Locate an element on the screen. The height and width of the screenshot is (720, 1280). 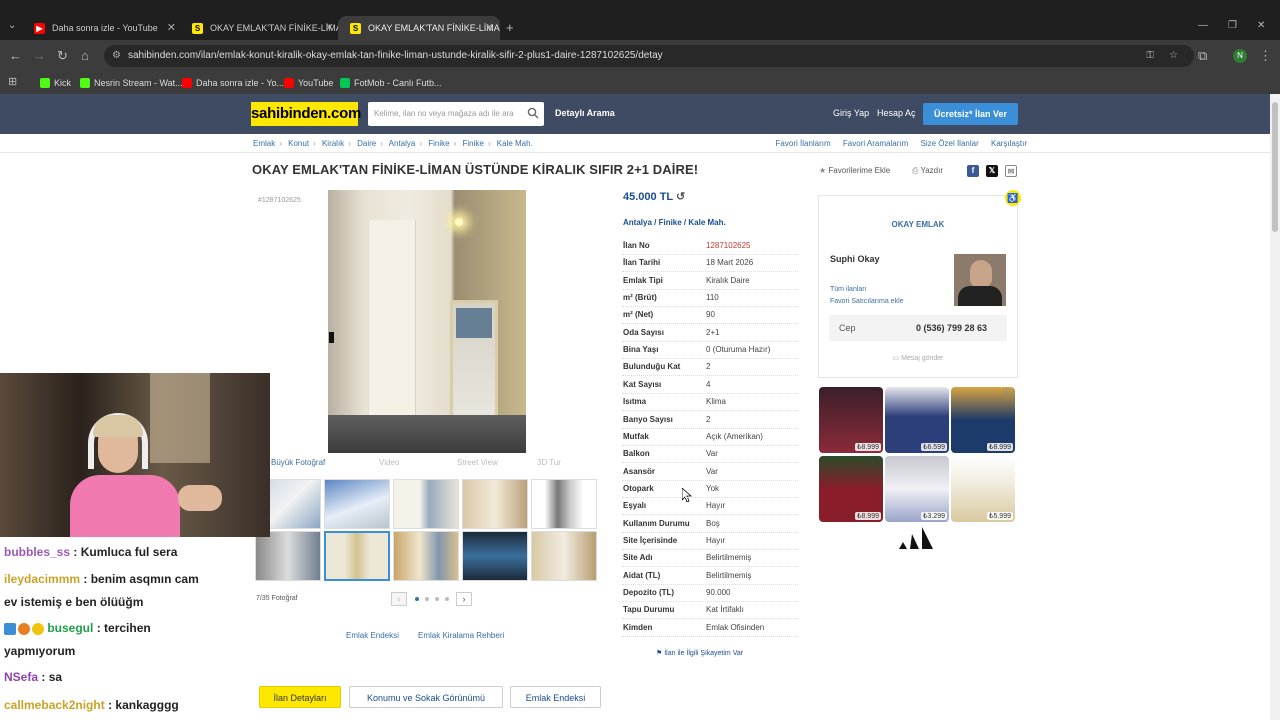
forward-icon: → is located at coordinates (39, 55).